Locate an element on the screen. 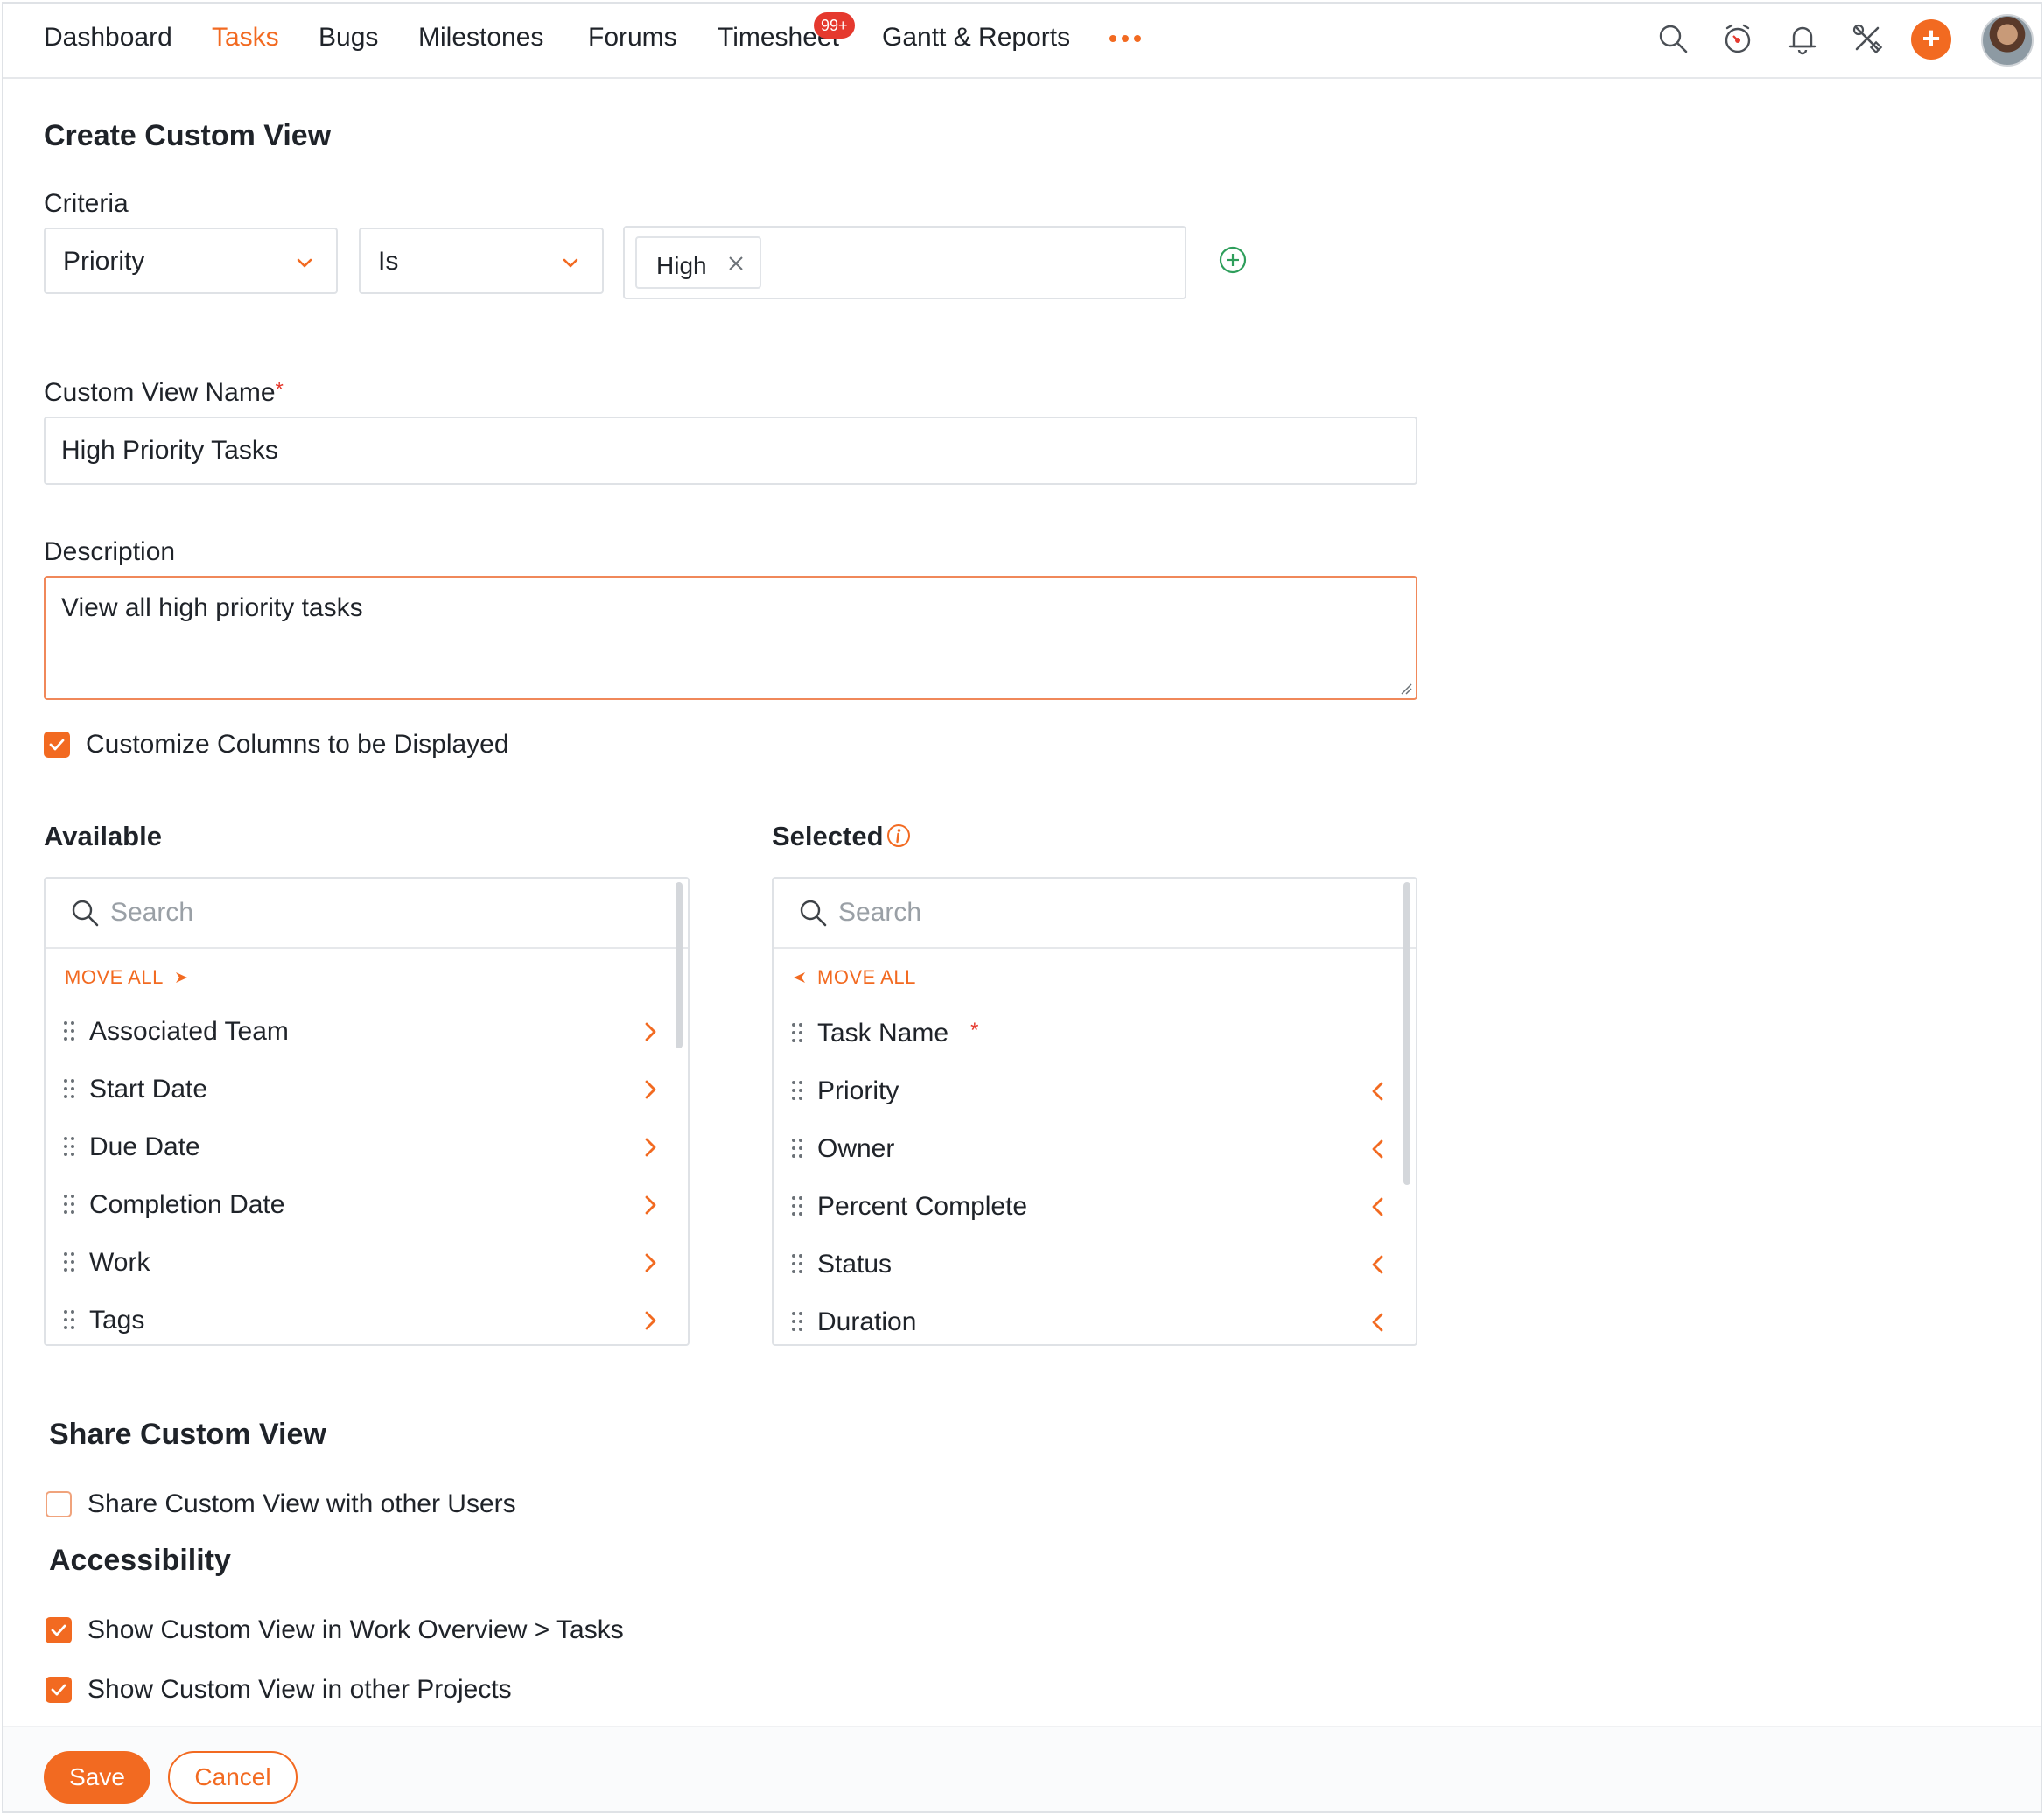 This screenshot has height=1815, width=2044. available-item: Due Date is located at coordinates (367, 1150).